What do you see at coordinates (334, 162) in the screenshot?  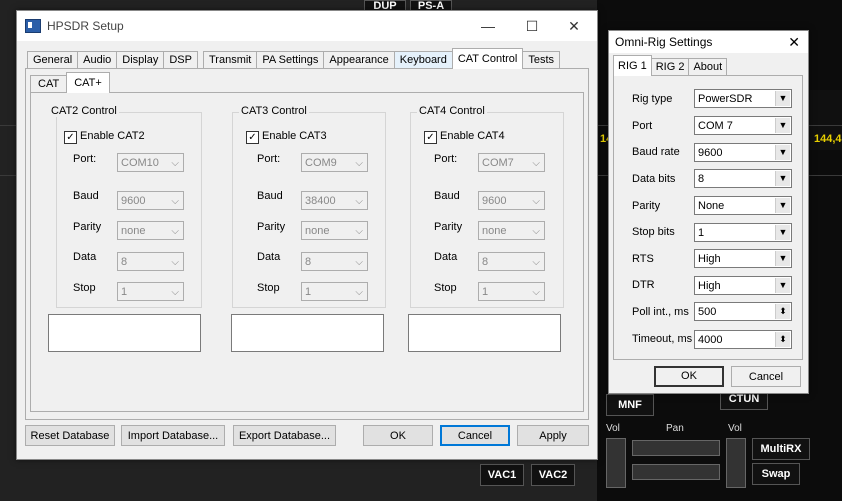 I see `cat3-port-select: COM9 ⌵` at bounding box center [334, 162].